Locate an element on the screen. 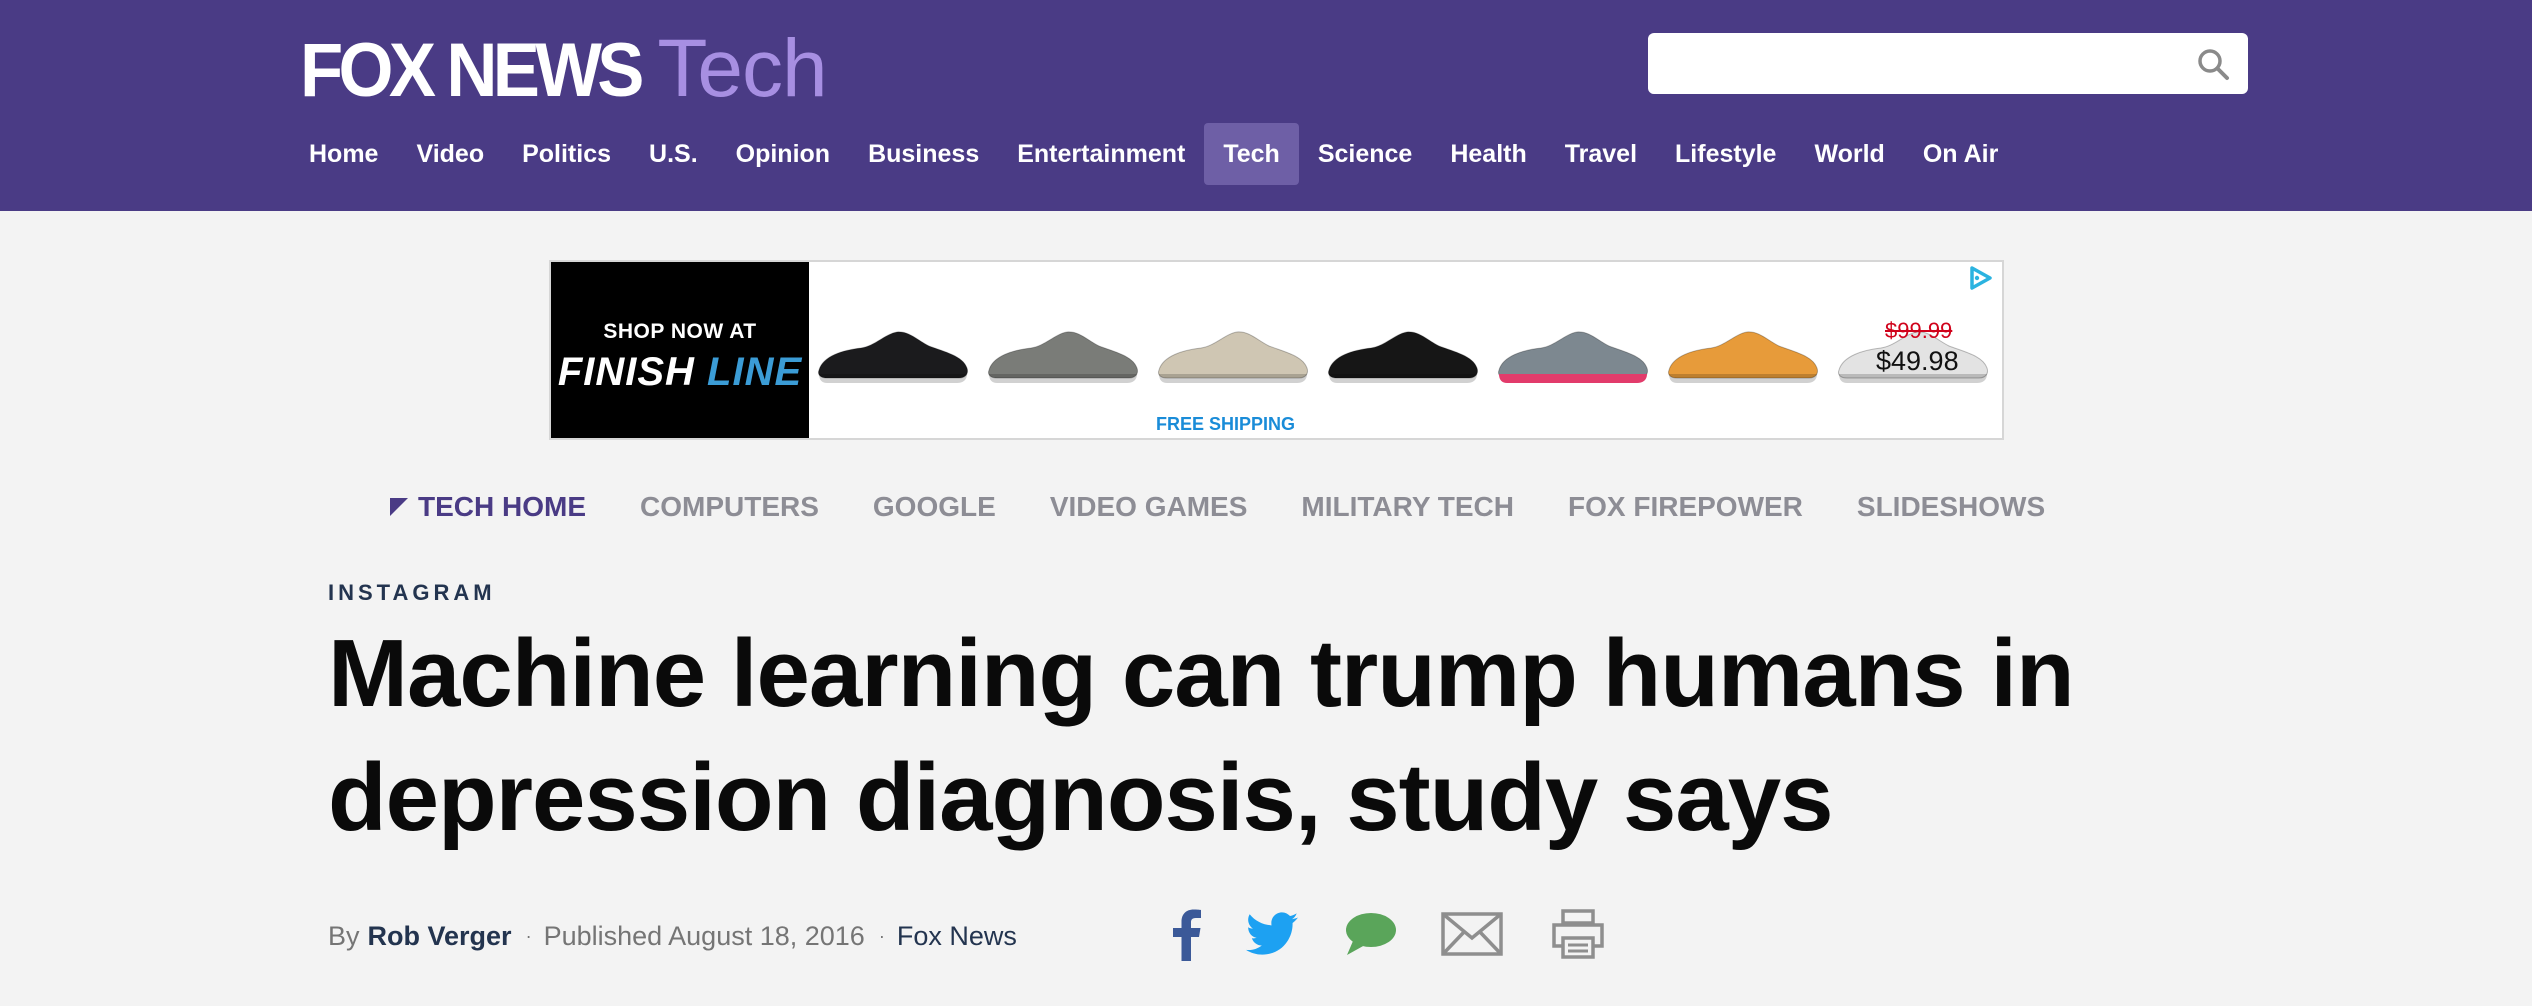 The height and width of the screenshot is (1006, 2532). share-comment-button is located at coordinates (1370, 934).